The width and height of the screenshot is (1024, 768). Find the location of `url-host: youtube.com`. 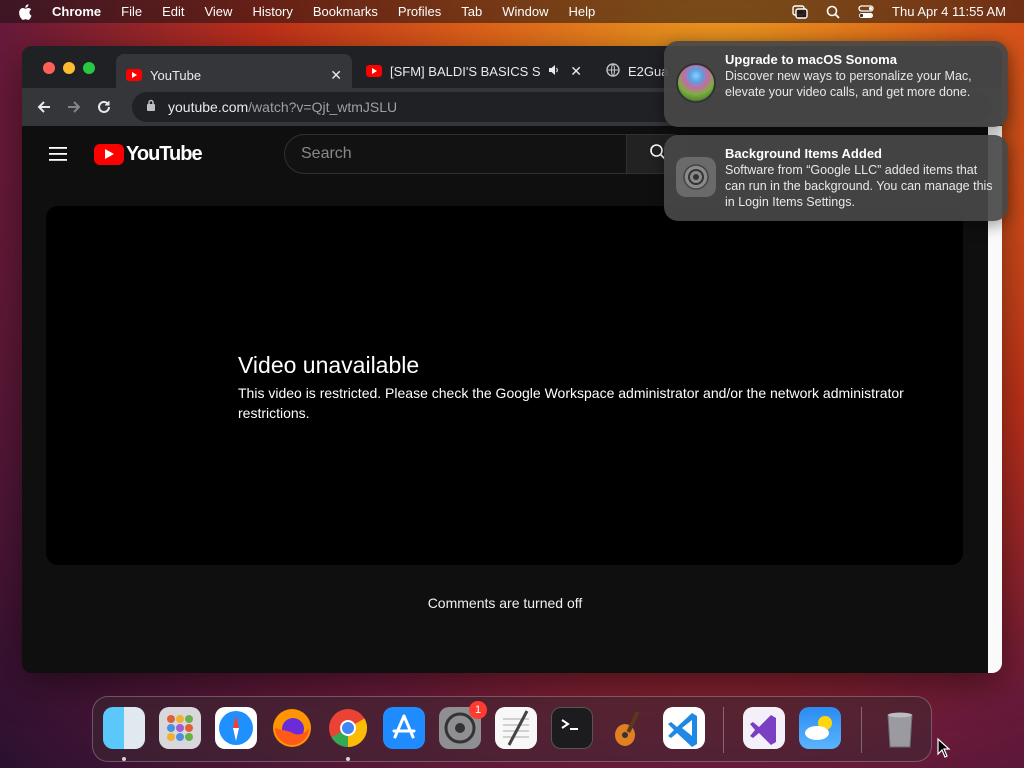

url-host: youtube.com is located at coordinates (208, 107).